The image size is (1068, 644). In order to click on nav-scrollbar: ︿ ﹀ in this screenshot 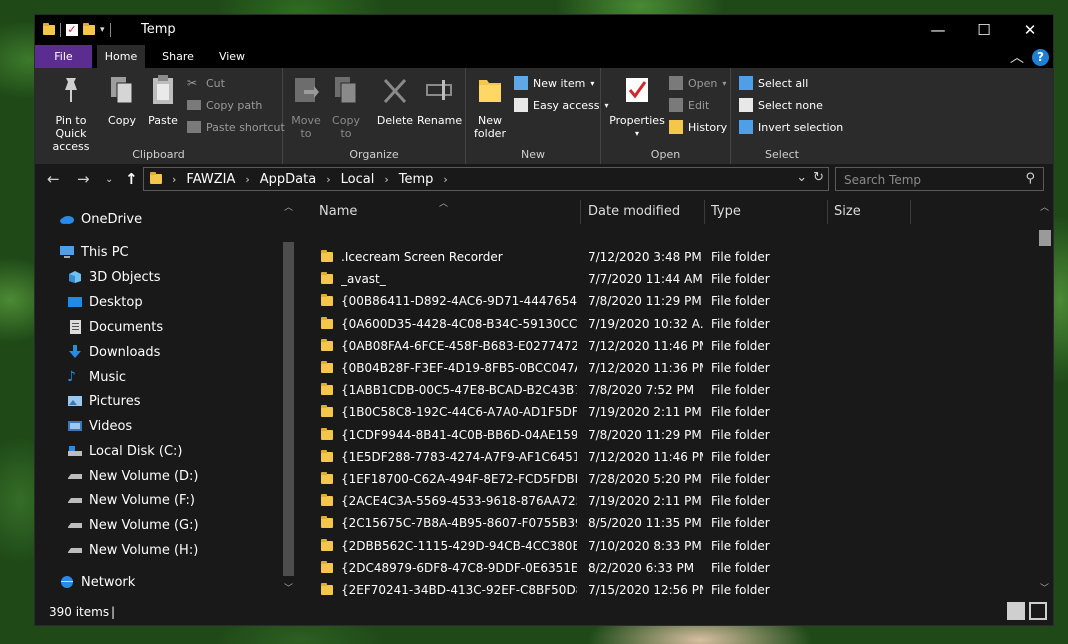, I will do `click(289, 397)`.